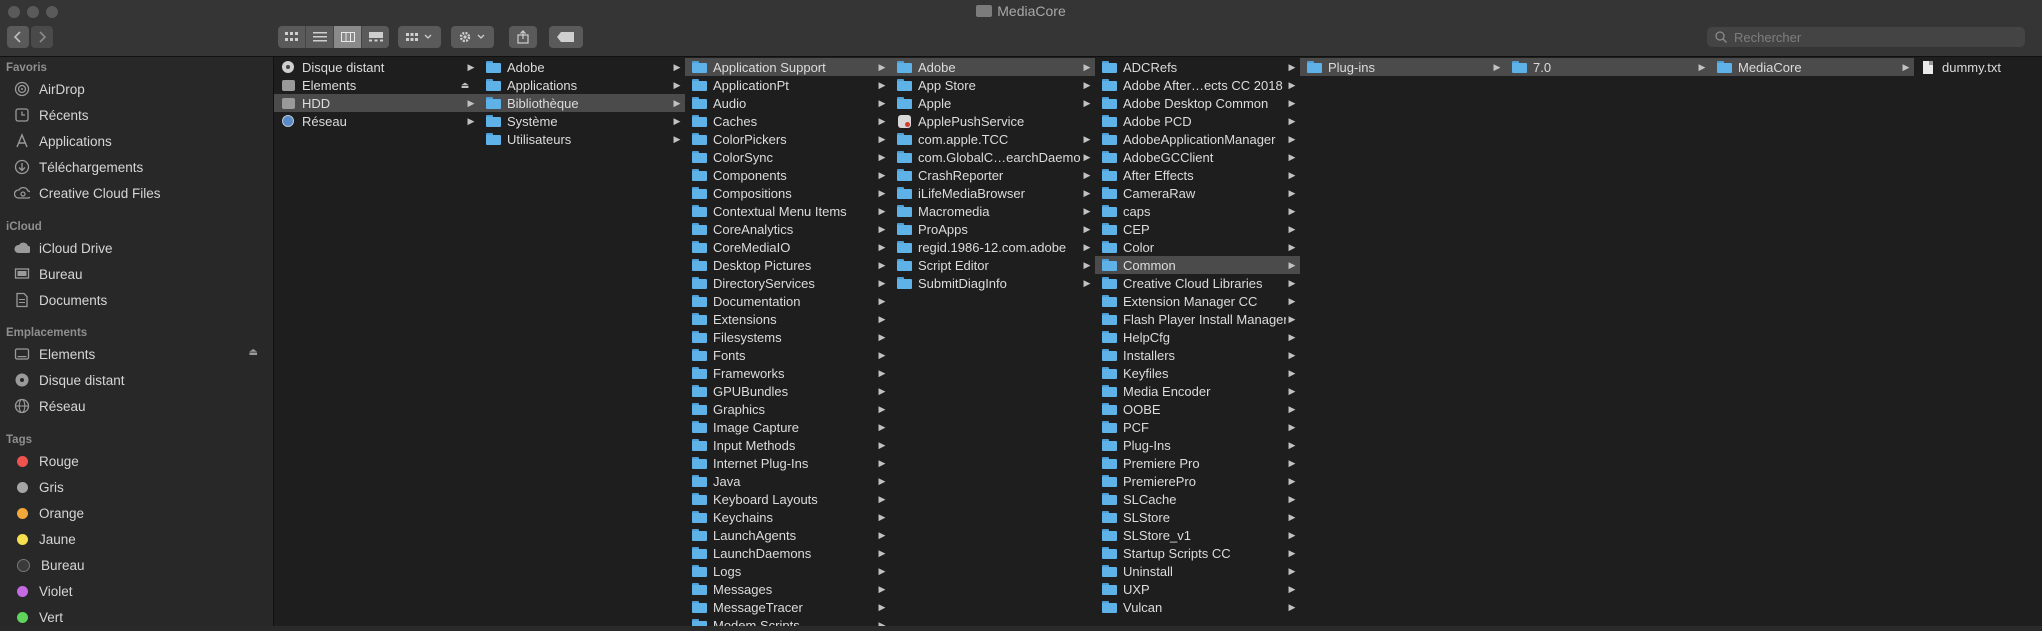  I want to click on sidebar-item-vert: Vert, so click(139, 617).